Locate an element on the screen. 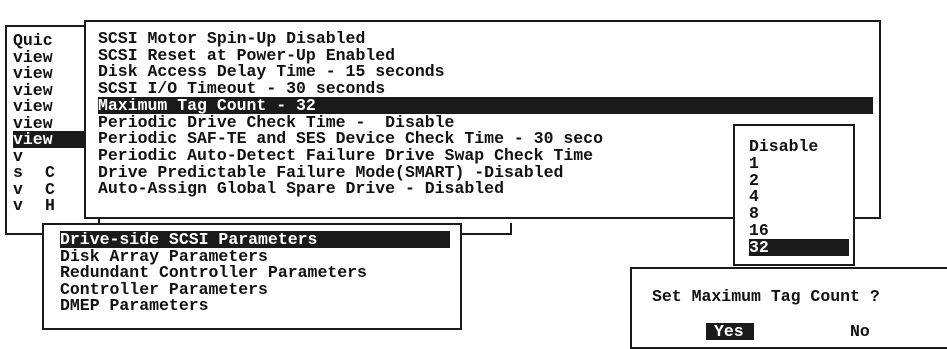  config-menu-item: Disk Array Parameters is located at coordinates (255, 256).